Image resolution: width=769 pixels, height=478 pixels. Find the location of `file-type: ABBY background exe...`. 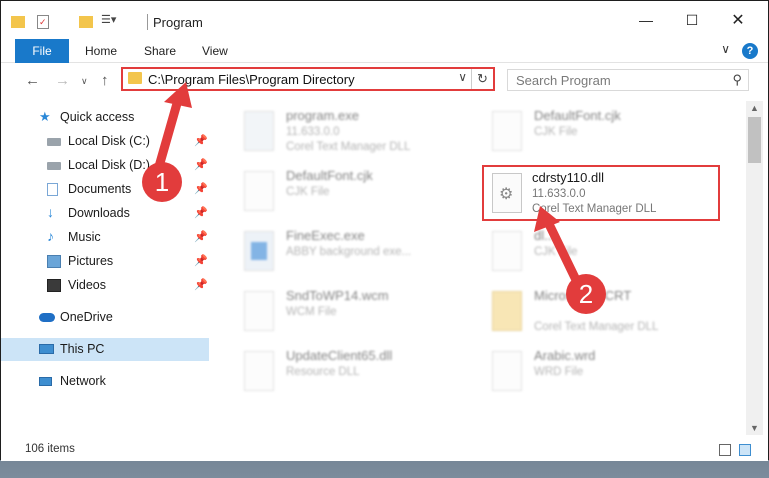

file-type: ABBY background exe... is located at coordinates (349, 252).